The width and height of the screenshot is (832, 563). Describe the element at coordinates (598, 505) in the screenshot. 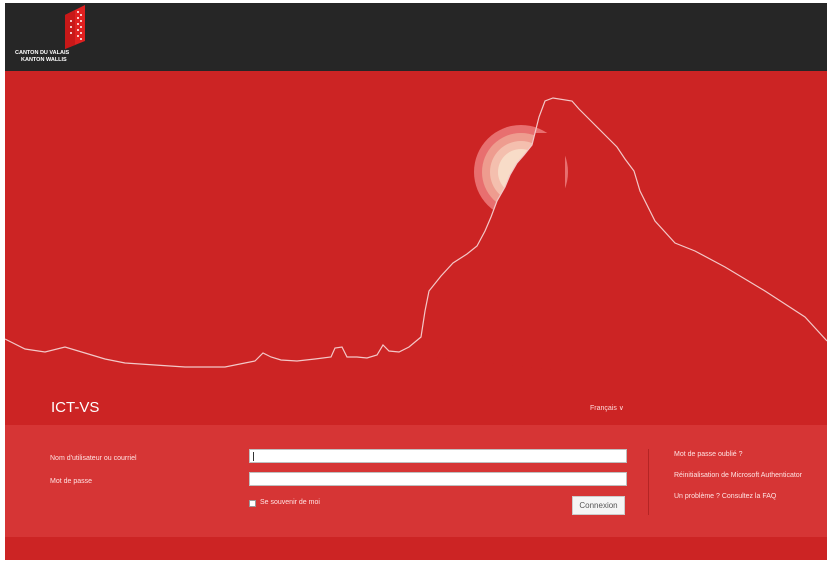

I see `login-button: Connexion` at that location.